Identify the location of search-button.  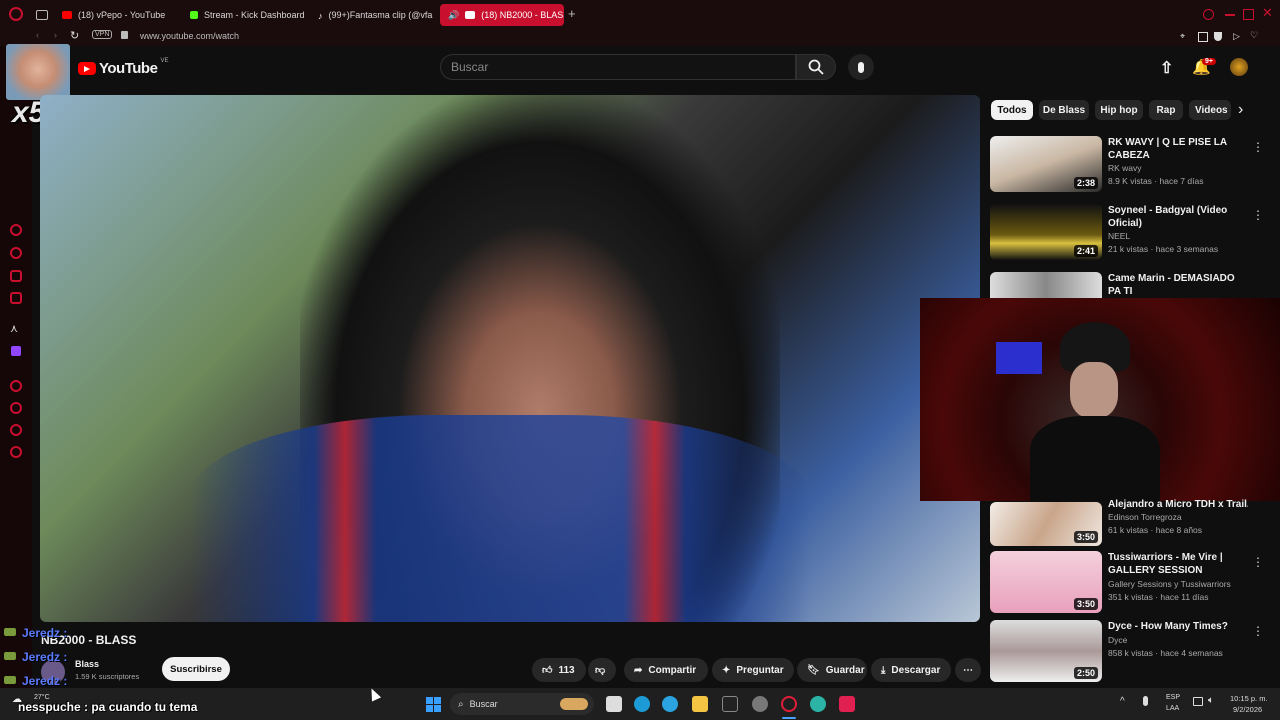
(816, 67).